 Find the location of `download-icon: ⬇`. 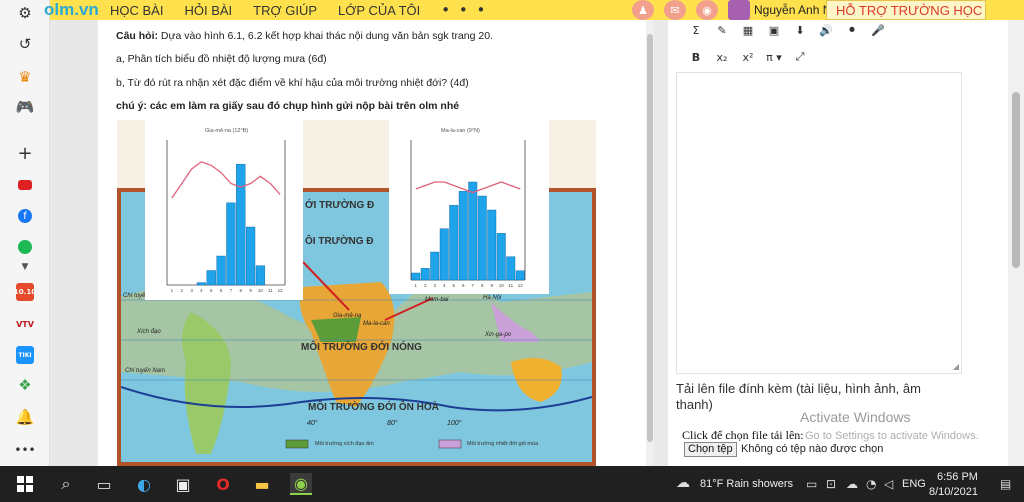

download-icon: ⬇ is located at coordinates (800, 30).